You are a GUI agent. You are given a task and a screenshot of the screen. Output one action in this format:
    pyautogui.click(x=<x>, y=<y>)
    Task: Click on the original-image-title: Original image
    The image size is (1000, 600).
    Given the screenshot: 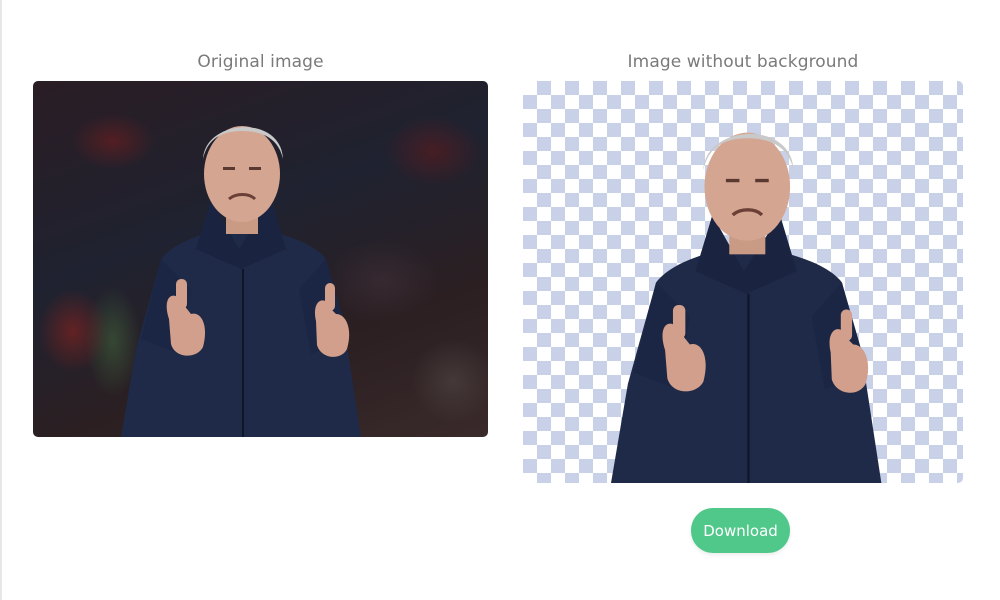 What is the action you would take?
    pyautogui.click(x=260, y=62)
    